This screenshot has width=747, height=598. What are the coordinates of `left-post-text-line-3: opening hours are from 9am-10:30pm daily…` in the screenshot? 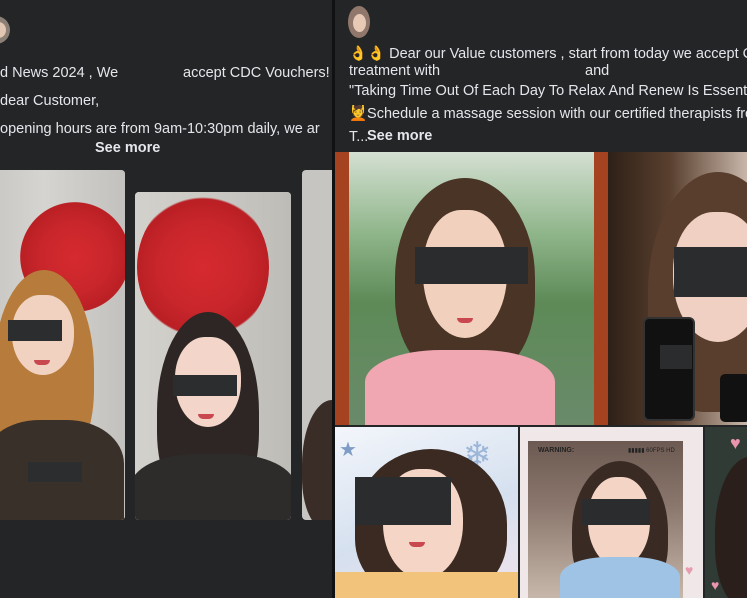 It's located at (160, 129).